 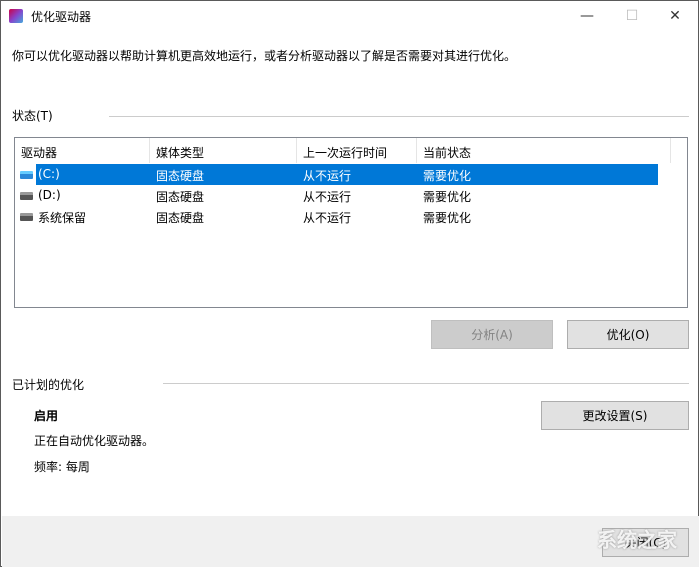 I want to click on column-header-current-status: 当前状态, so click(x=544, y=150).